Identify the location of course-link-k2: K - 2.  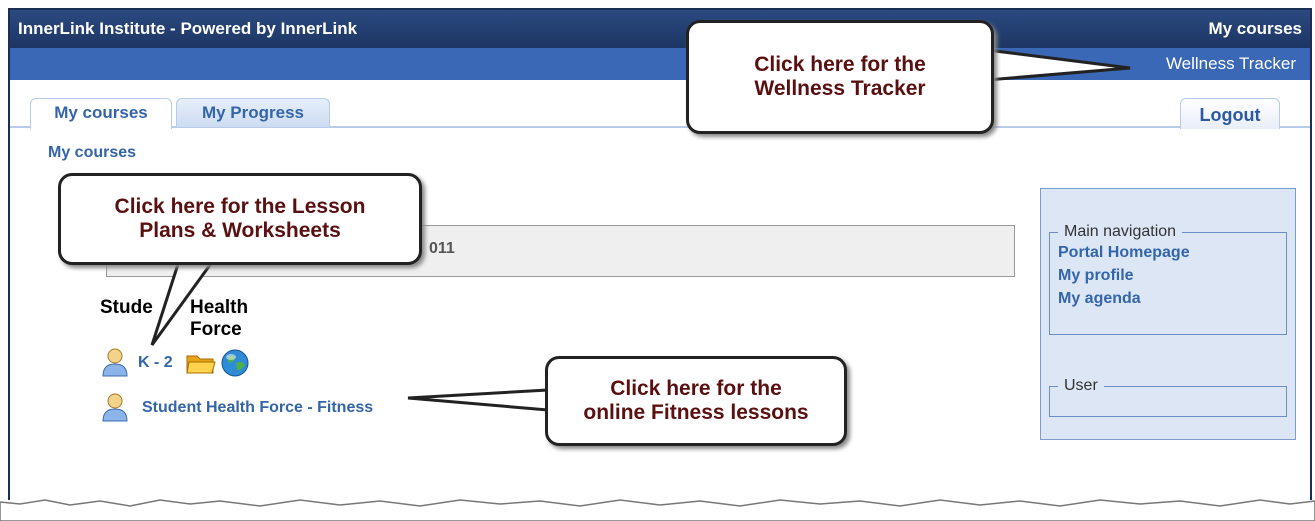
(155, 363).